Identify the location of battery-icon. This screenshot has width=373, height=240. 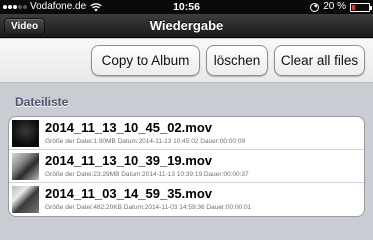
(361, 7).